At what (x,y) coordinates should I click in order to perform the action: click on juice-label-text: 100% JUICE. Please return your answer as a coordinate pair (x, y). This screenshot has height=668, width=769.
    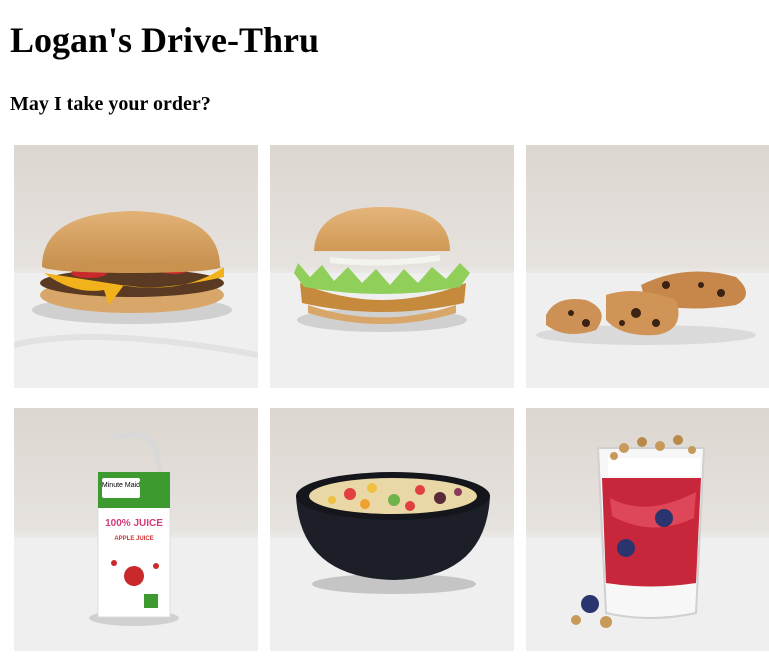
    Looking at the image, I should click on (134, 523).